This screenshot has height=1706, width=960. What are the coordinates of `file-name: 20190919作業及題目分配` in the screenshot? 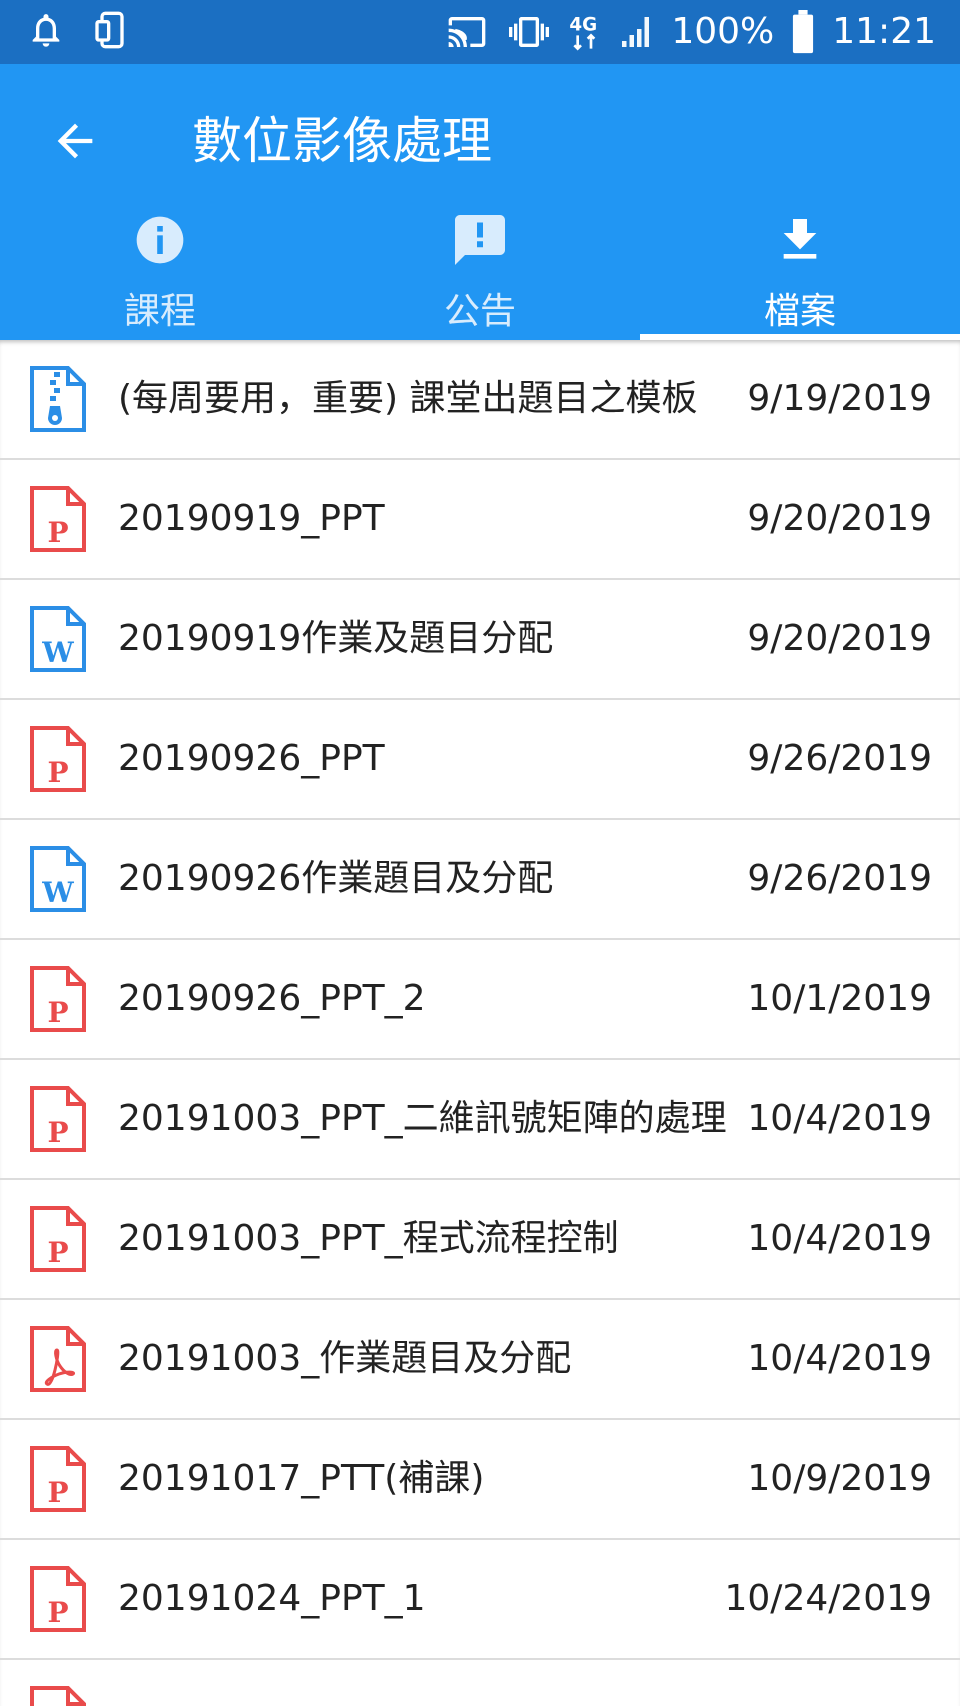 It's located at (336, 638).